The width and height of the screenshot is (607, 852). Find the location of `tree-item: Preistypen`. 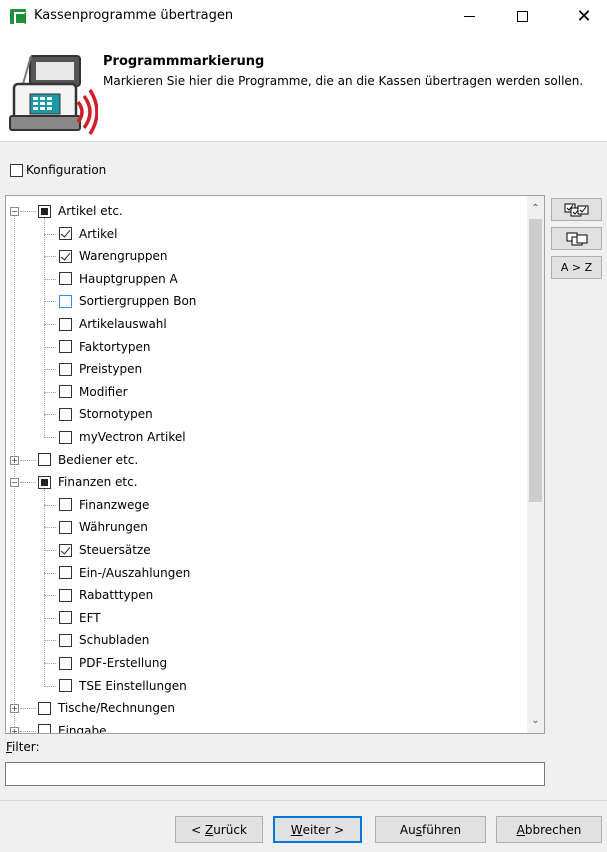

tree-item: Preistypen is located at coordinates (100, 369).